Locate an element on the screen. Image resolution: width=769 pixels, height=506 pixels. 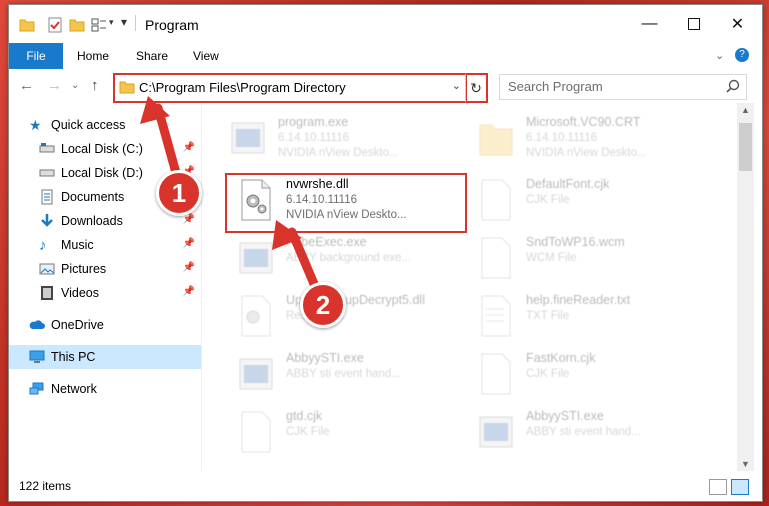
step-1-badge: 1 is located at coordinates (179, 193).